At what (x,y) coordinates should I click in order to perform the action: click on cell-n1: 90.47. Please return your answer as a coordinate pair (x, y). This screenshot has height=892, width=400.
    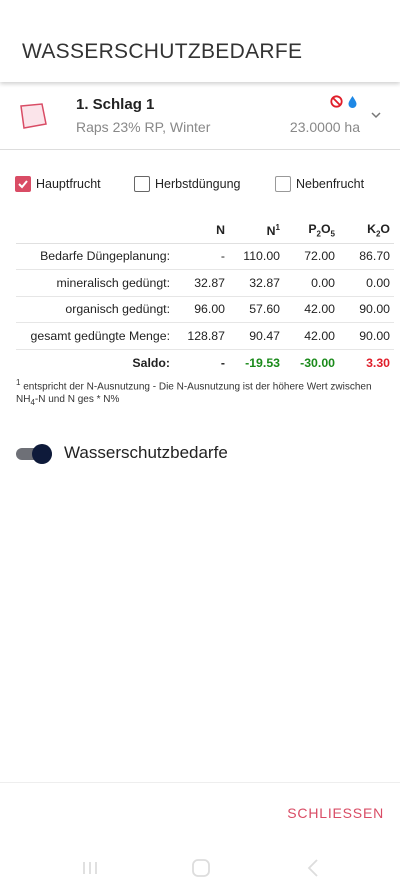
    Looking at the image, I should click on (256, 336).